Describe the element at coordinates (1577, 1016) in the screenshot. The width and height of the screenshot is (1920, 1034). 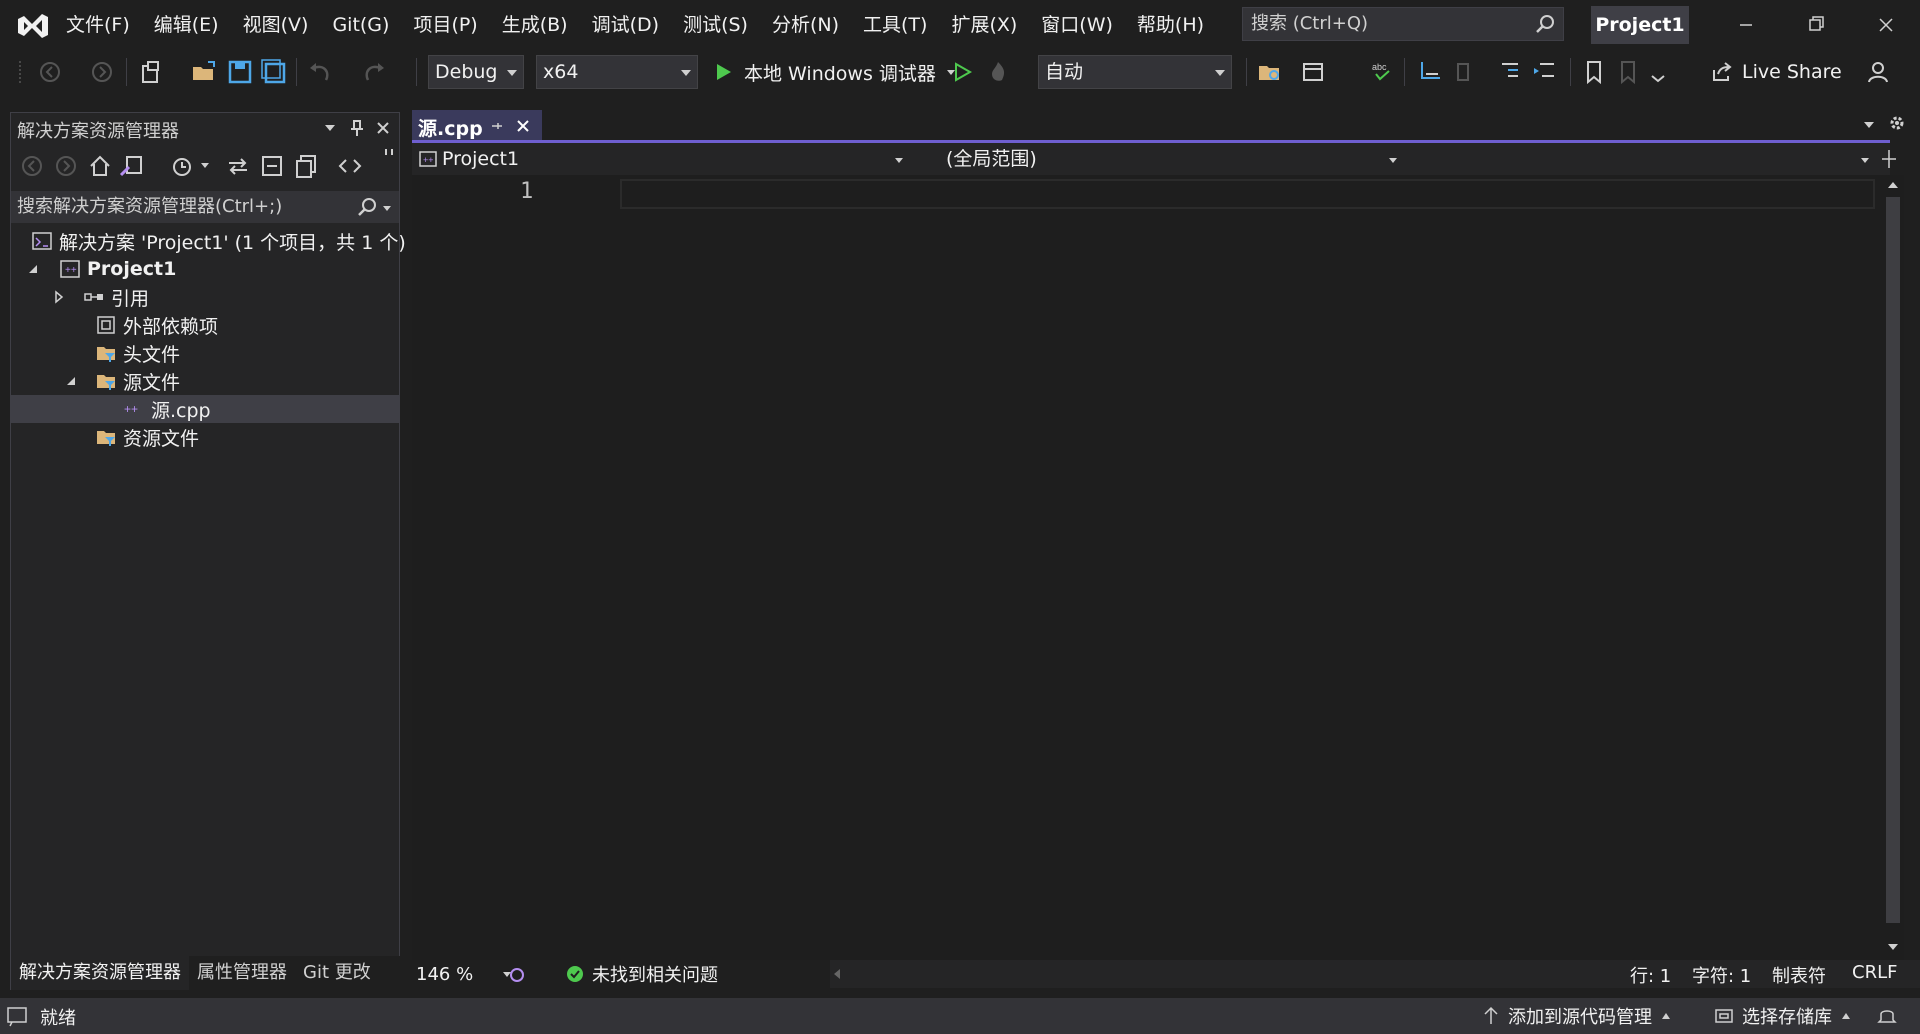
I see `add-to-source-control-button: 添加到源代码管理` at that location.